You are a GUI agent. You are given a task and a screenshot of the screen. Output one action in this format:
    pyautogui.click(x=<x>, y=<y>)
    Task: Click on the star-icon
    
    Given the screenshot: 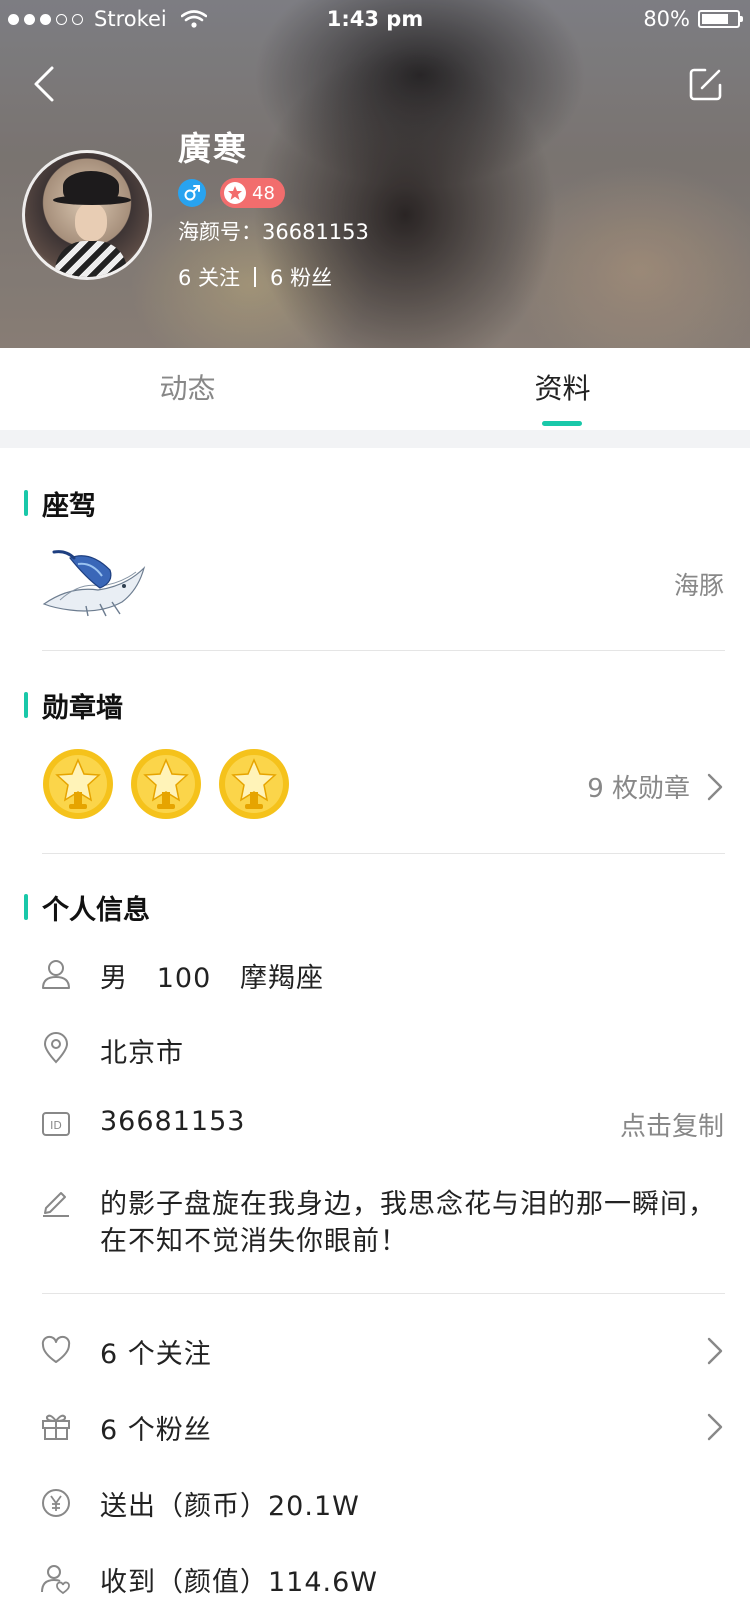 What is the action you would take?
    pyautogui.click(x=235, y=193)
    